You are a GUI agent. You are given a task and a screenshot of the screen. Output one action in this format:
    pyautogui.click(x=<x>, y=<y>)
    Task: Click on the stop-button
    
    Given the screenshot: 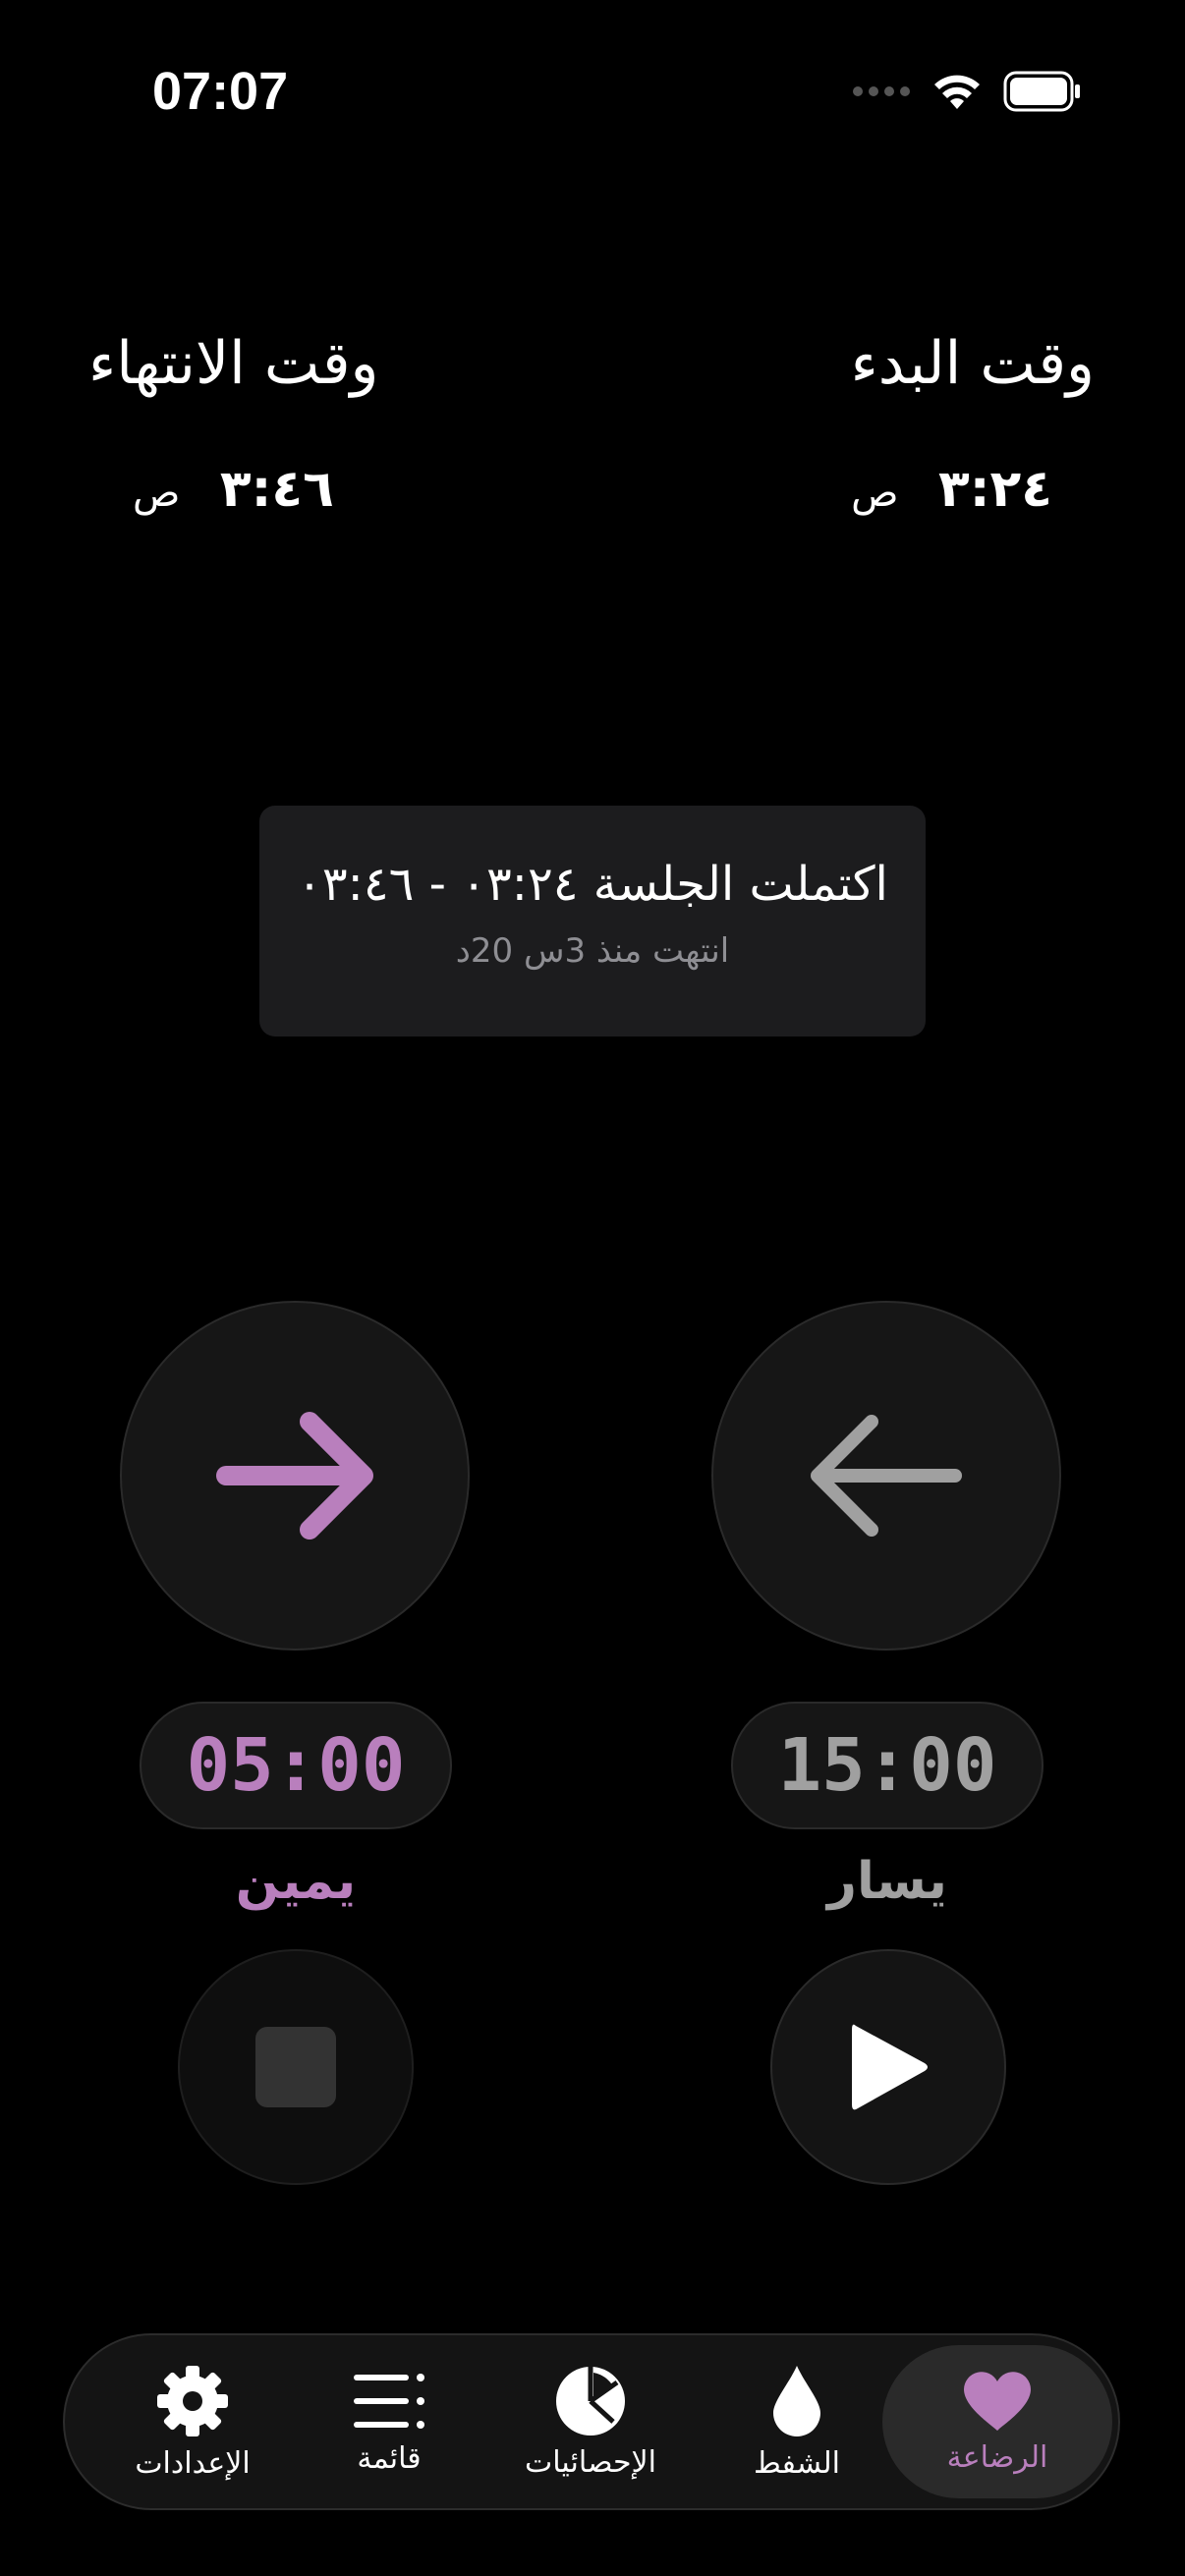 What is the action you would take?
    pyautogui.click(x=296, y=2067)
    